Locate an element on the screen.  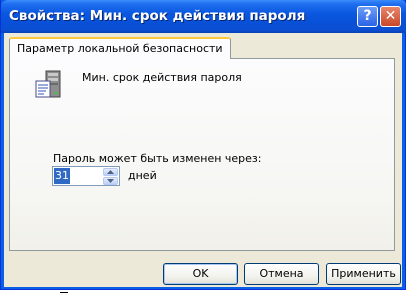
desktop-background is located at coordinates (203, 293).